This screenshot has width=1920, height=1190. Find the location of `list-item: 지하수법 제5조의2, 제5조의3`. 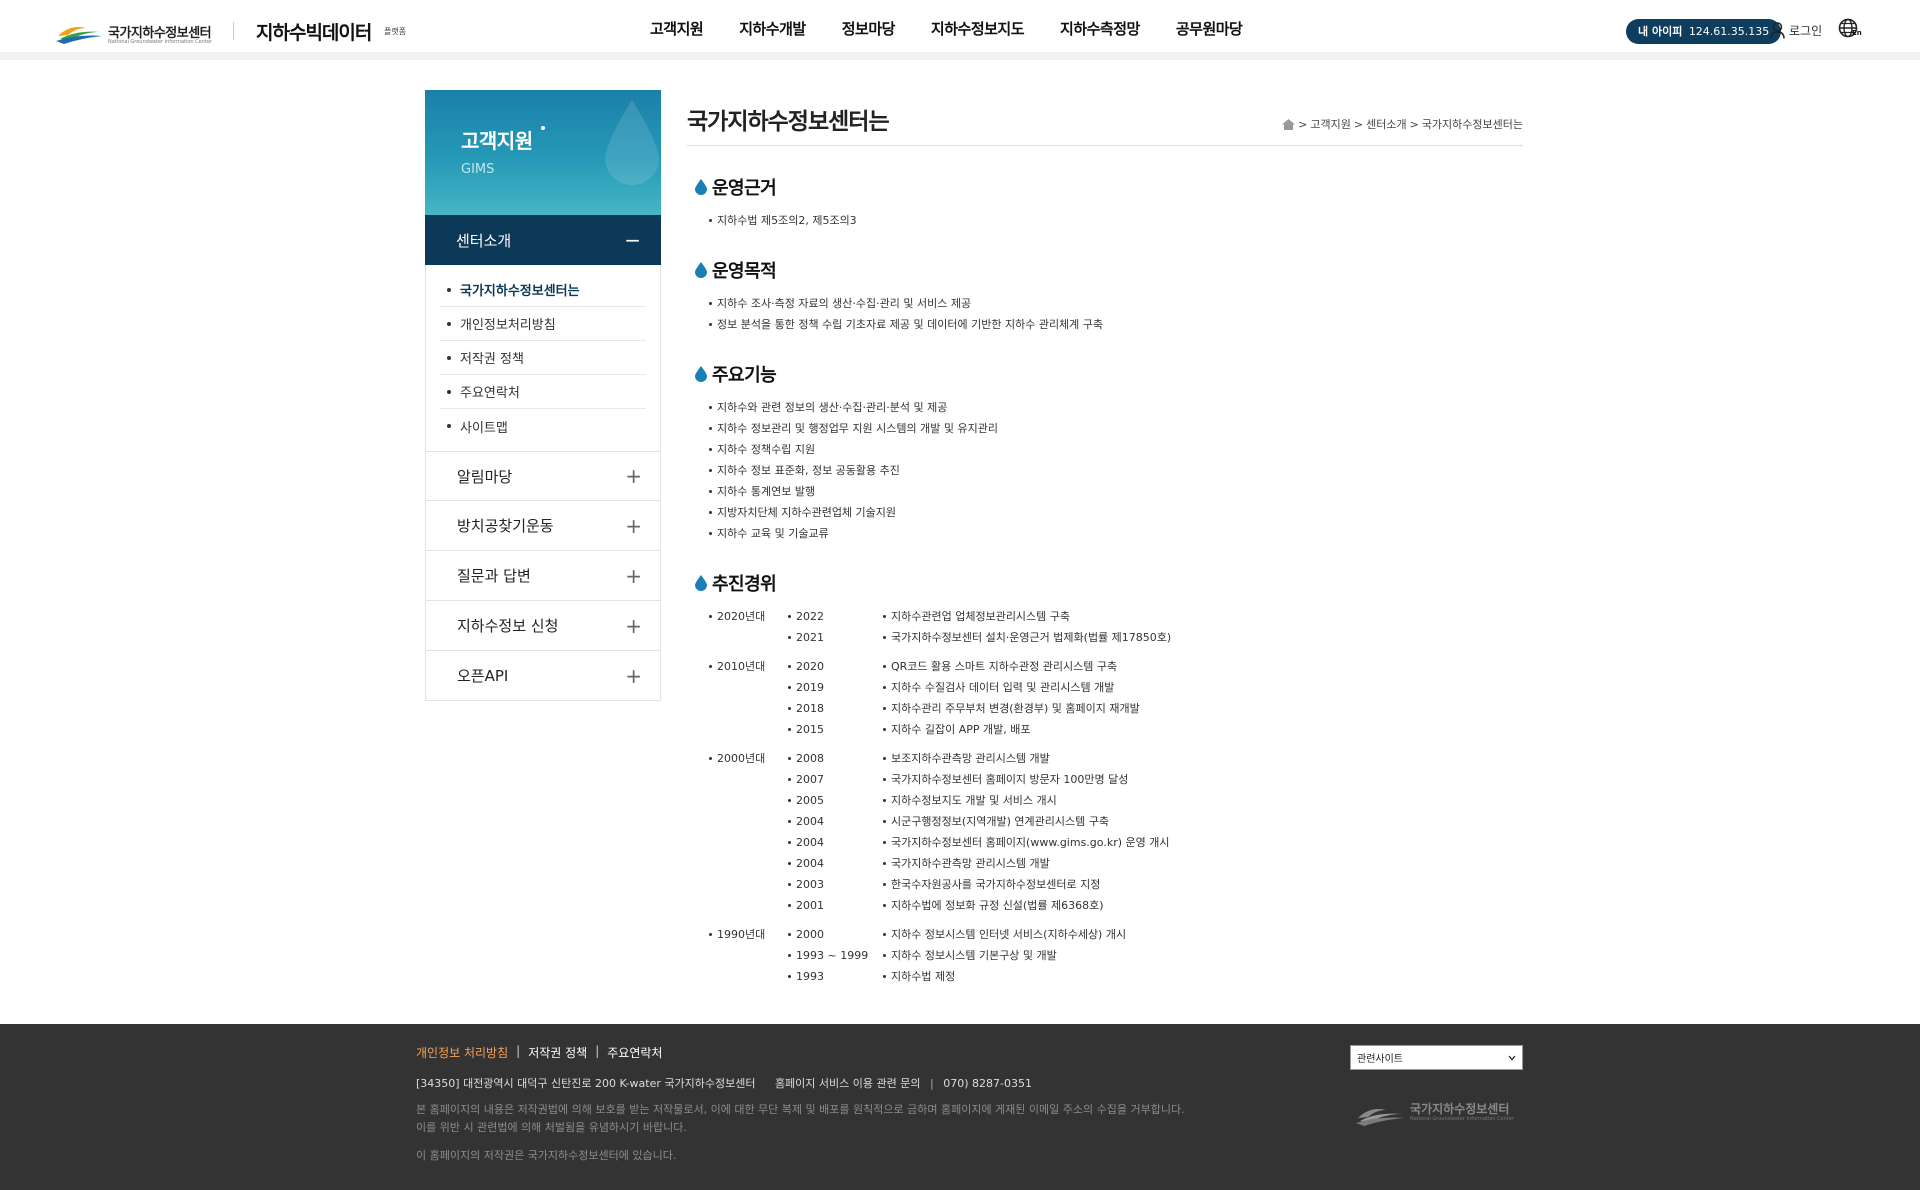

list-item: 지하수법 제5조의2, 제5조의3 is located at coordinates (783, 222).